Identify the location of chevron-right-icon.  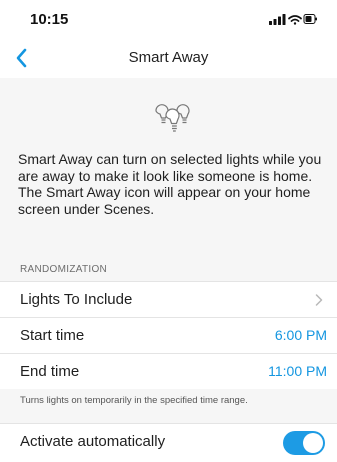
(319, 300).